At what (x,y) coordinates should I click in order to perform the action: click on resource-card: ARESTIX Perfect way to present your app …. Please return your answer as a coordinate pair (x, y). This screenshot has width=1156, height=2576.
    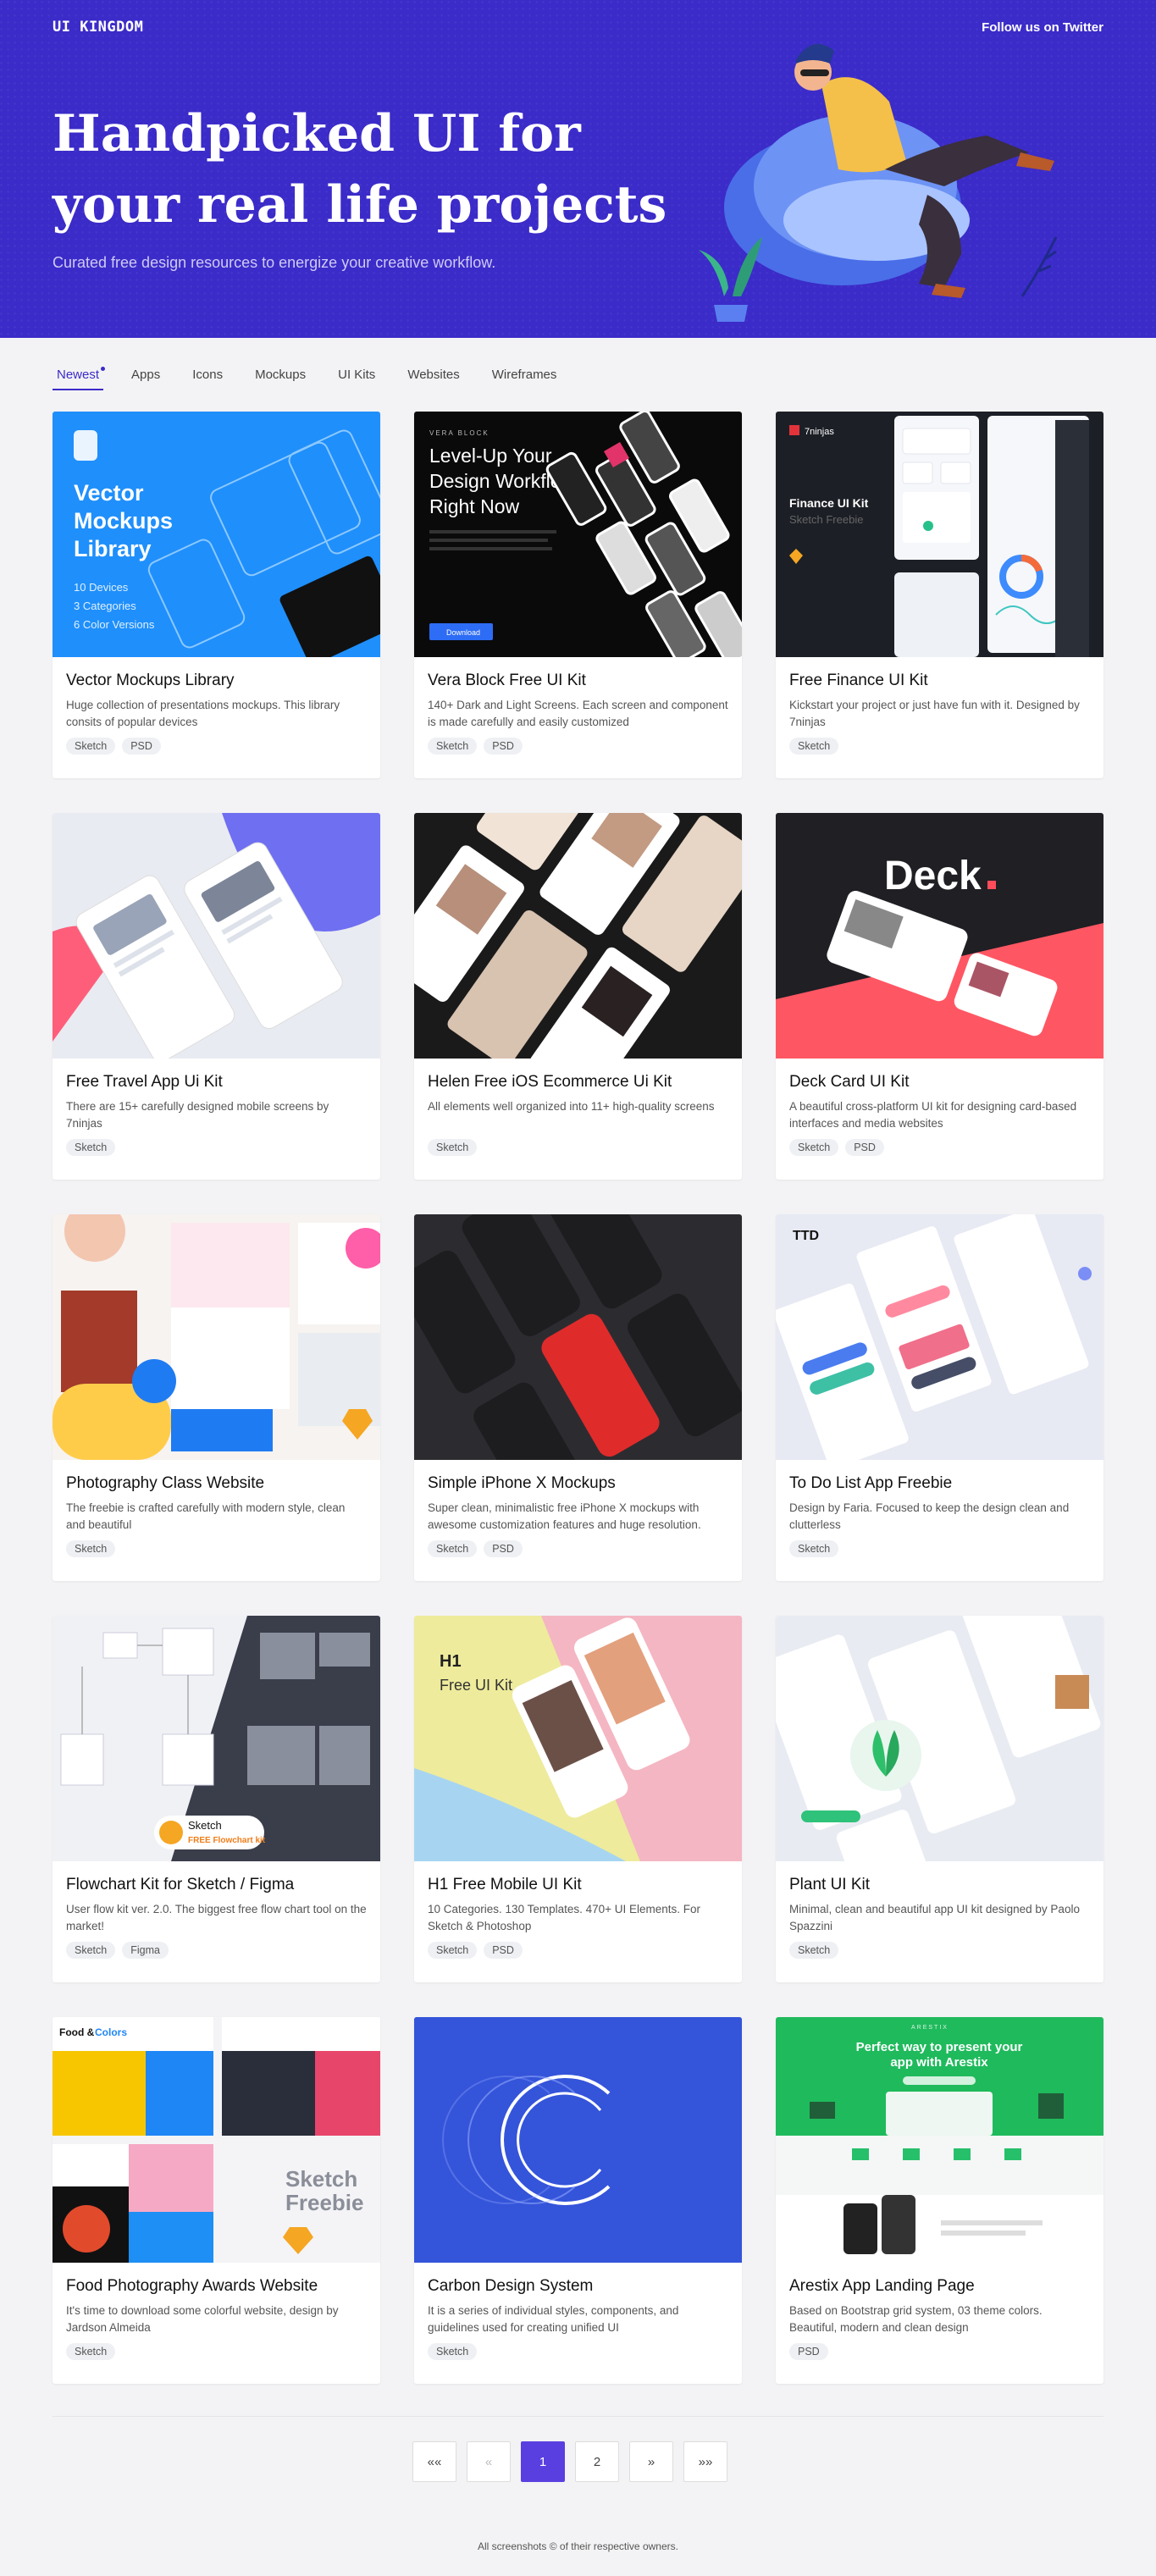
    Looking at the image, I should click on (939, 2200).